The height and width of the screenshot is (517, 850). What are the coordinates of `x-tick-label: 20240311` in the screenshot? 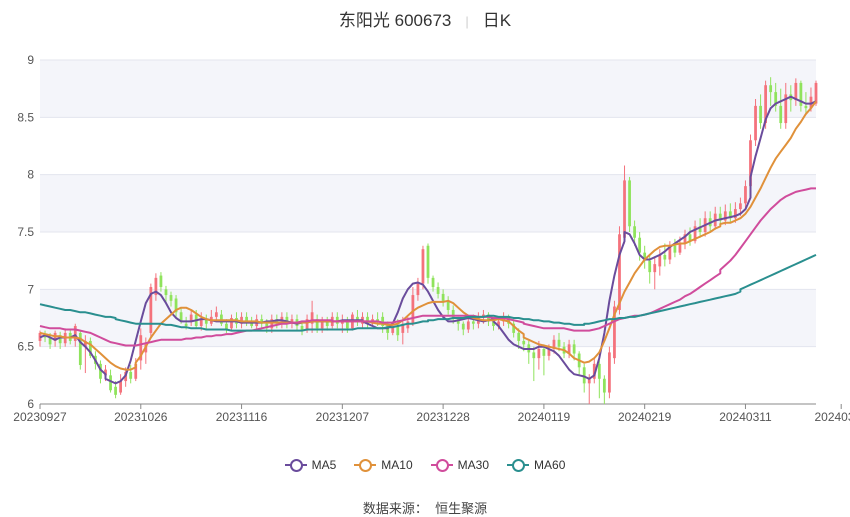 It's located at (745, 417).